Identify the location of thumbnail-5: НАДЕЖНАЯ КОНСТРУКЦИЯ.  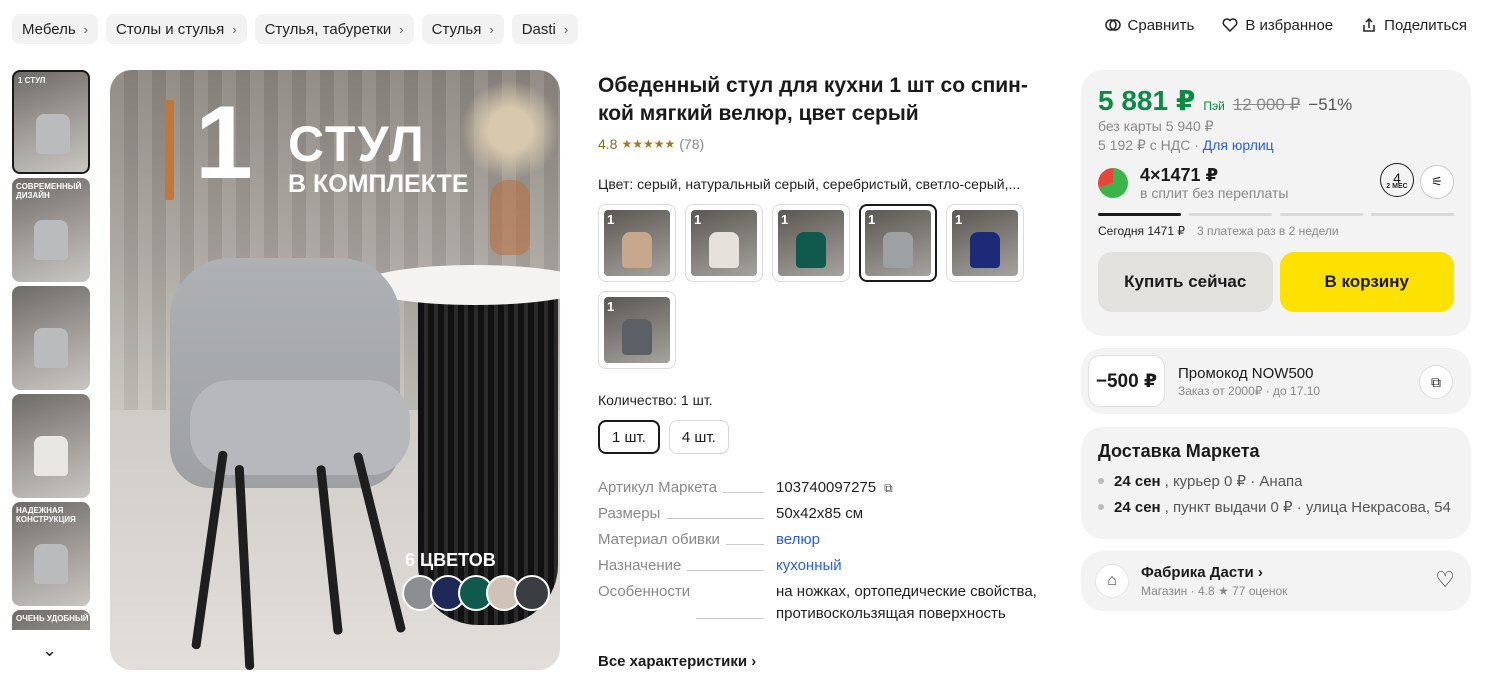
(51, 554).